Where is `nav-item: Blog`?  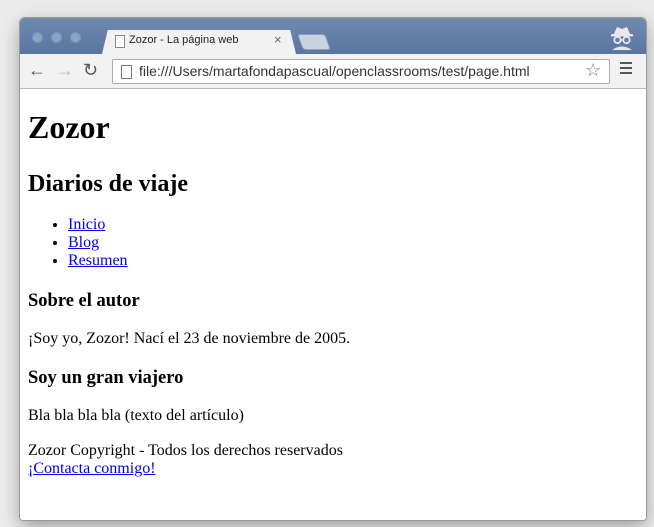 nav-item: Blog is located at coordinates (98, 243).